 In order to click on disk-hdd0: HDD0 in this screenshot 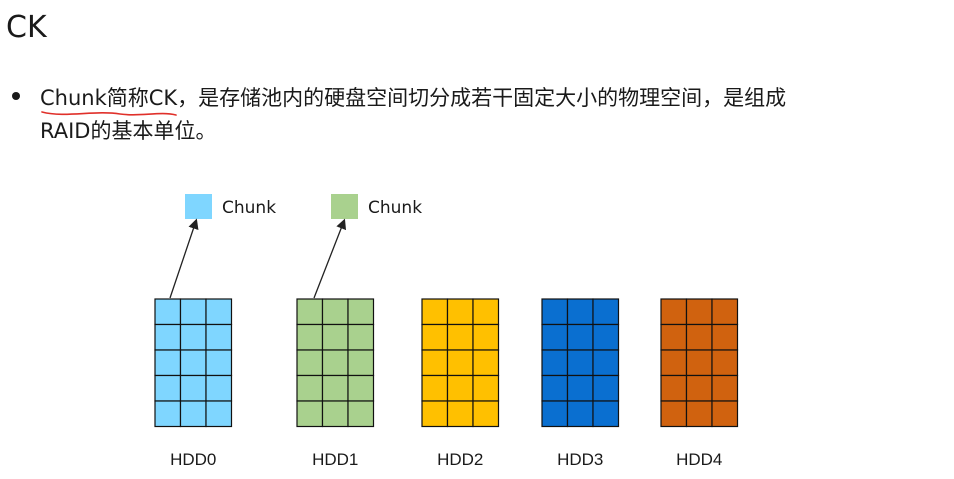, I will do `click(193, 383)`.